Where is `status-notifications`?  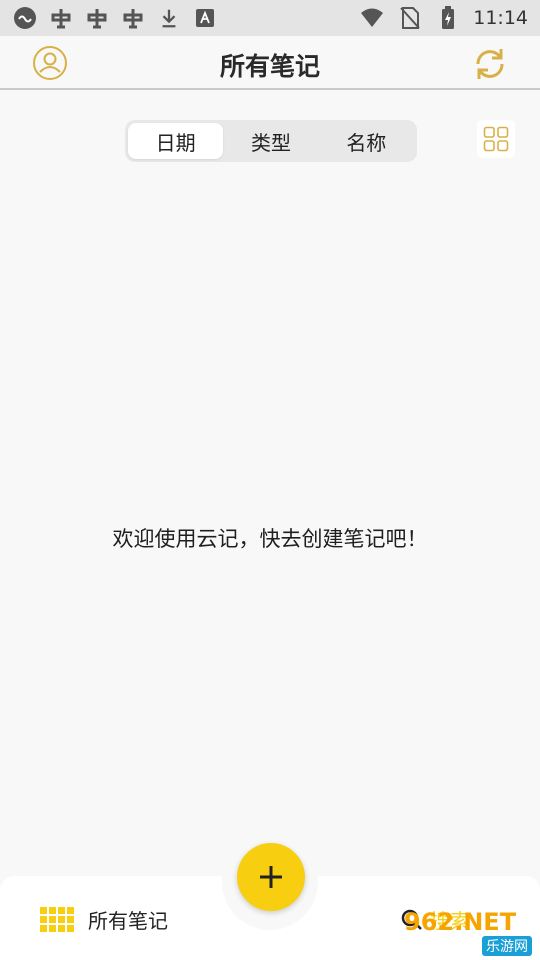 status-notifications is located at coordinates (115, 18).